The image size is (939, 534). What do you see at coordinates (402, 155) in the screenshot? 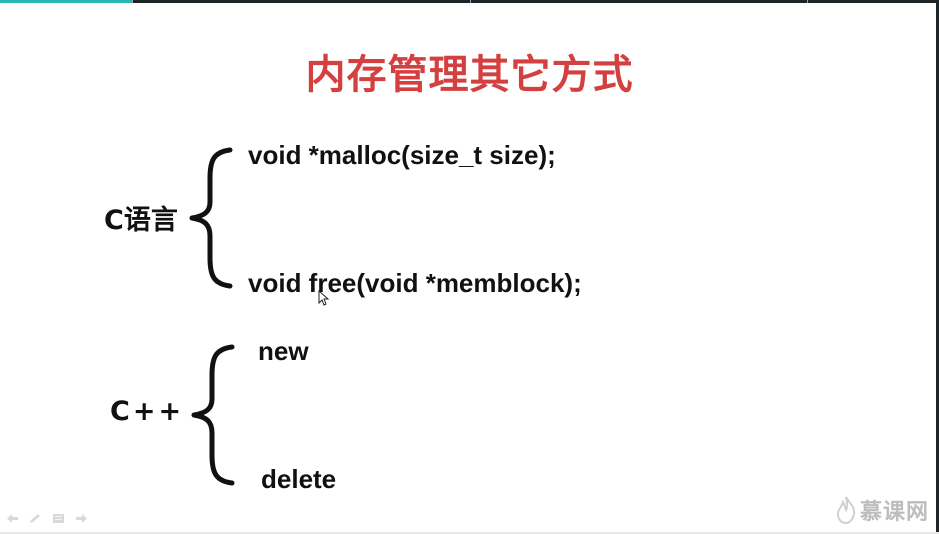
I see `malloc-signature: void *malloc(size_t size);` at bounding box center [402, 155].